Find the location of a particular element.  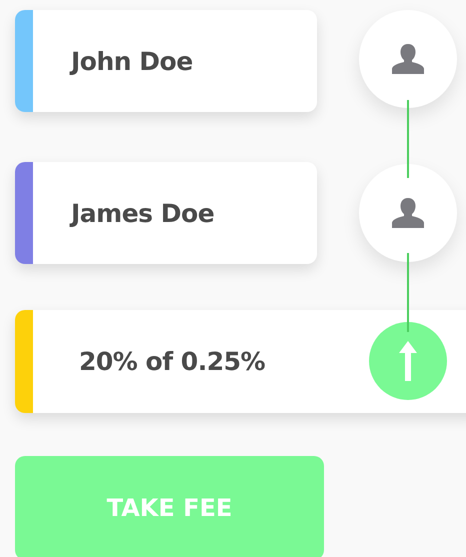

step-label: 20% of 0.25% is located at coordinates (172, 361).